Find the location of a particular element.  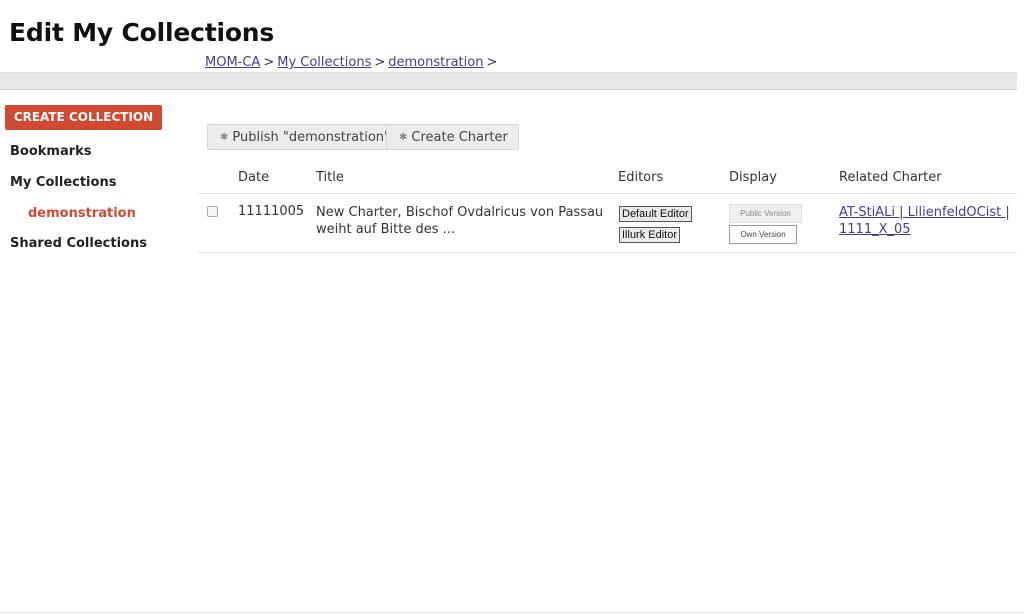

sidebar-item-shared-collections: Shared Collections is located at coordinates (78, 243).